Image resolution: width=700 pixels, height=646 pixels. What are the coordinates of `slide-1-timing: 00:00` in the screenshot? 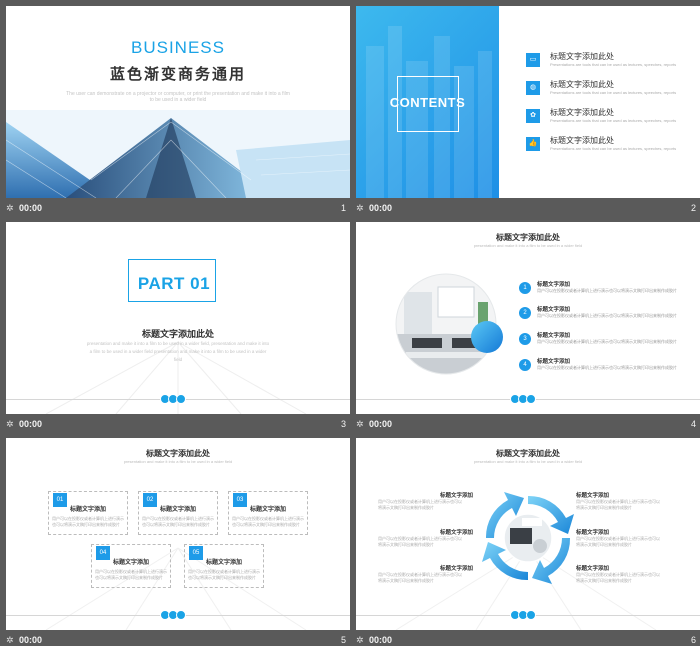 It's located at (31, 208).